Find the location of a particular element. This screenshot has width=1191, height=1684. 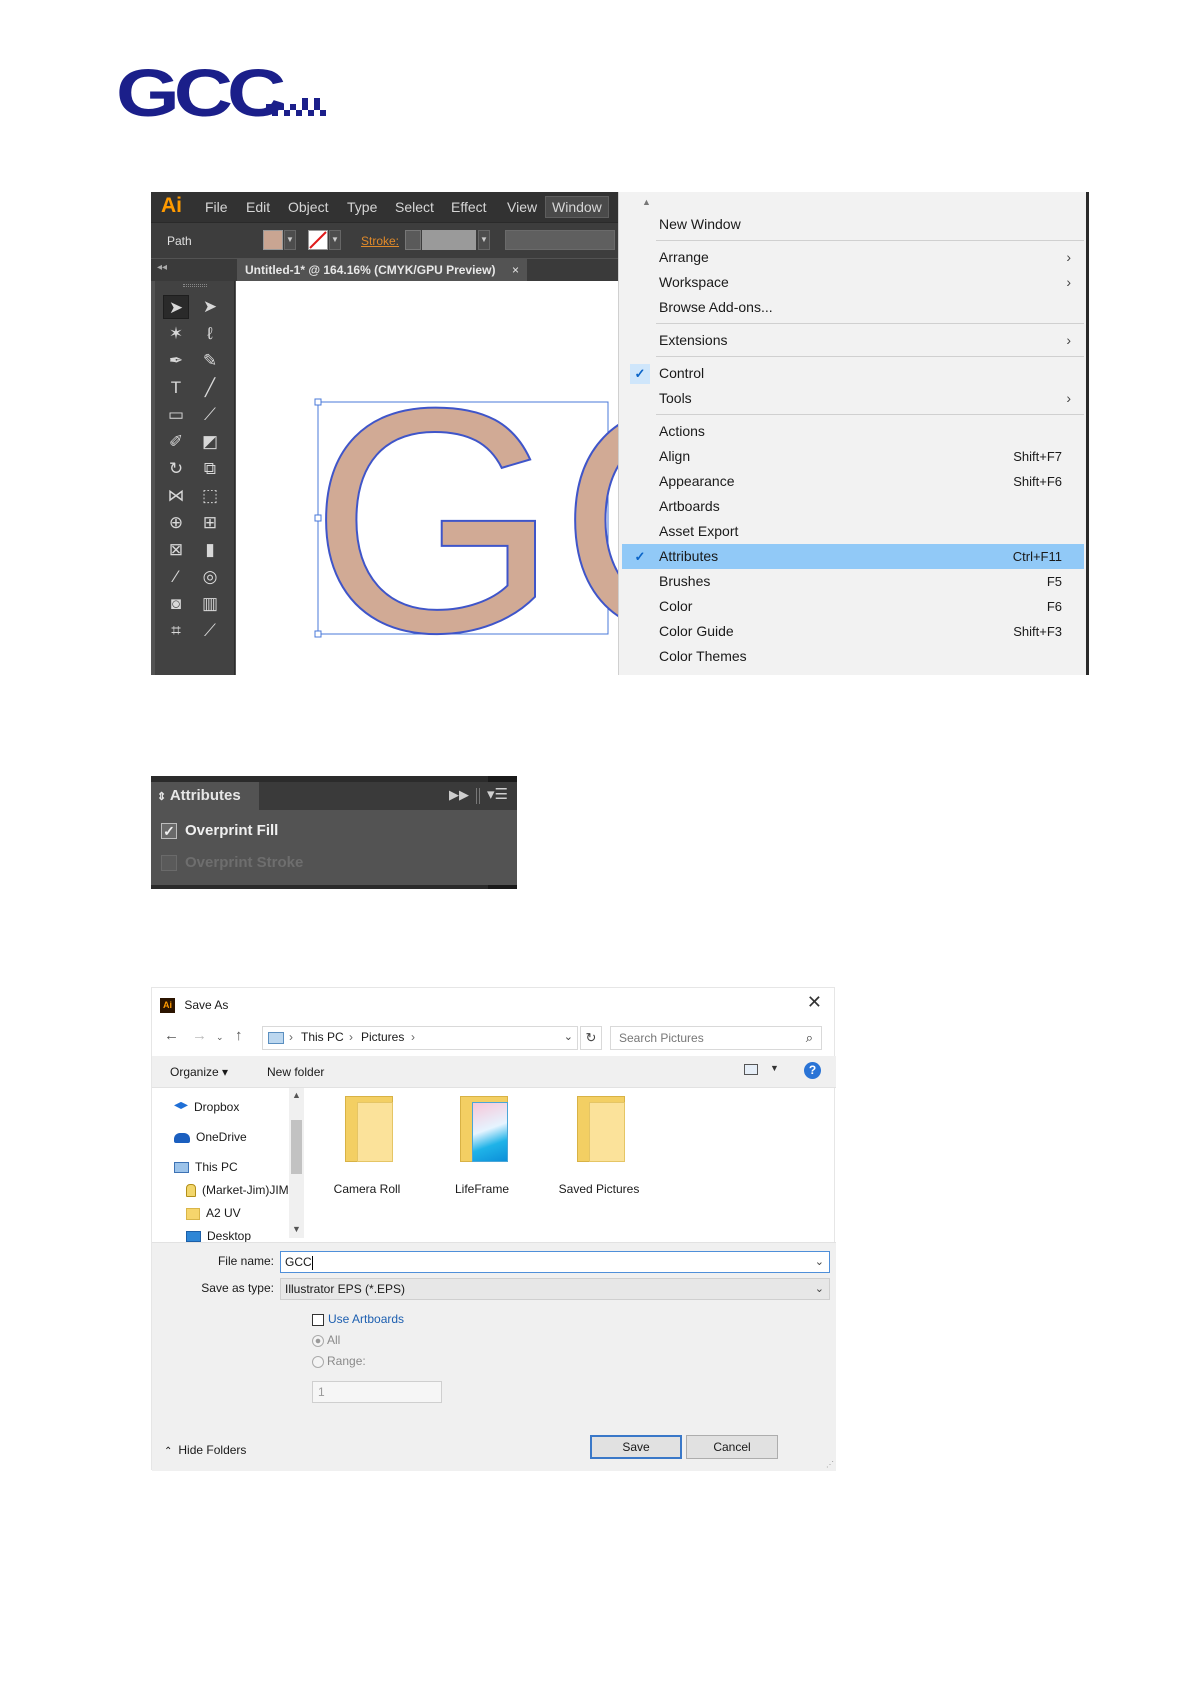

selection-tool-icon: ➤ is located at coordinates (176, 307).